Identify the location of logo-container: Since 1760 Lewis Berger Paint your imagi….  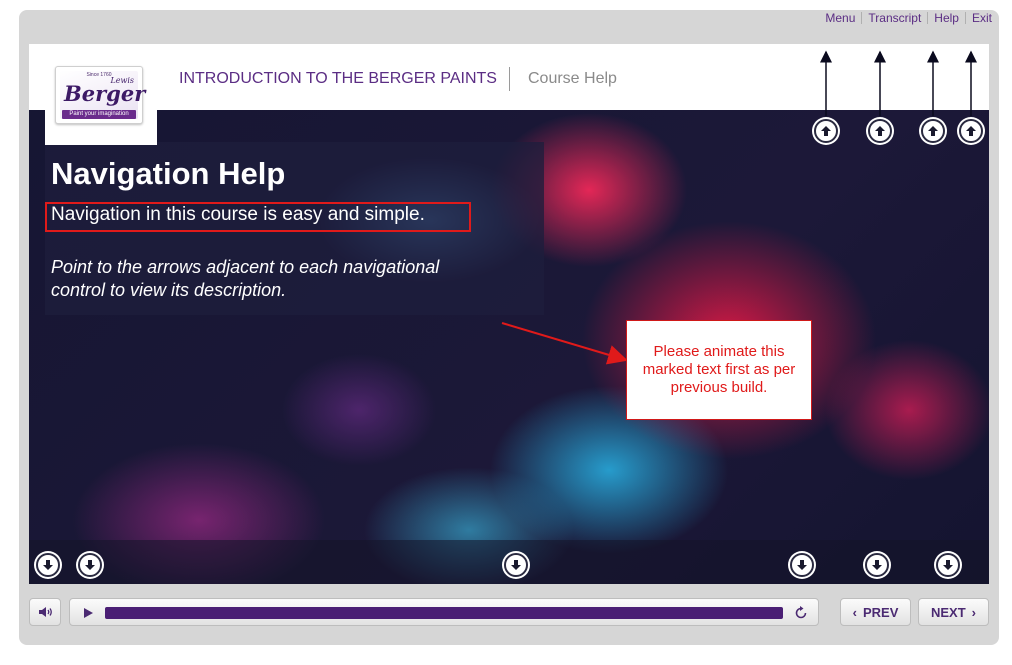
(101, 94).